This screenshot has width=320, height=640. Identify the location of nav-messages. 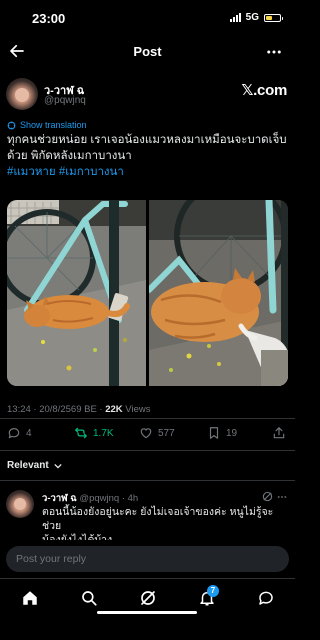
(266, 598).